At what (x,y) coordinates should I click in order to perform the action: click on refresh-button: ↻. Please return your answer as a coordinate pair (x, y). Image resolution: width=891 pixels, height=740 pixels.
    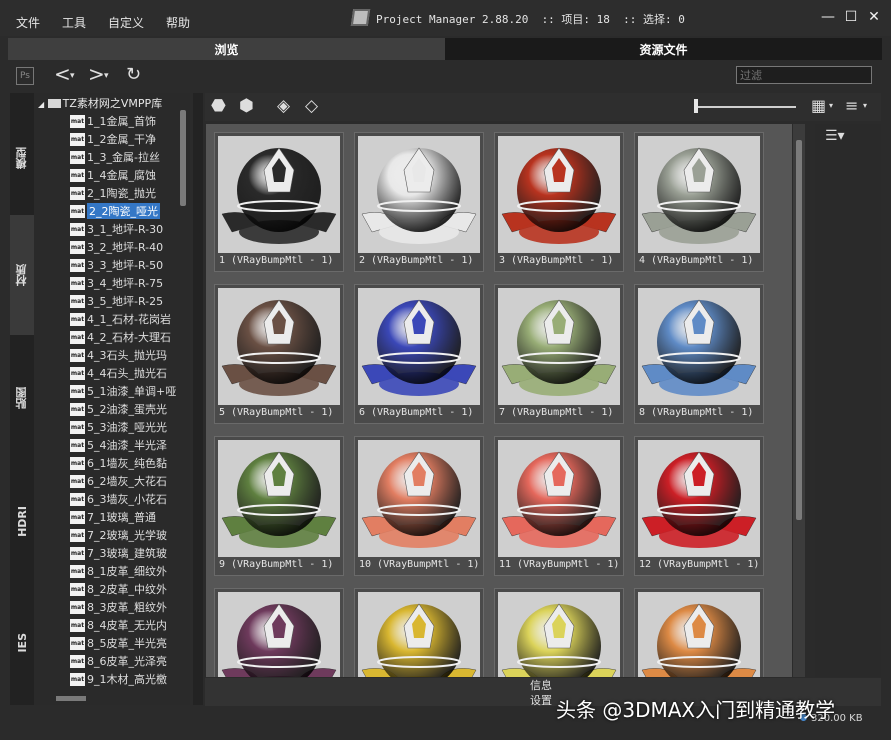
    Looking at the image, I should click on (133, 74).